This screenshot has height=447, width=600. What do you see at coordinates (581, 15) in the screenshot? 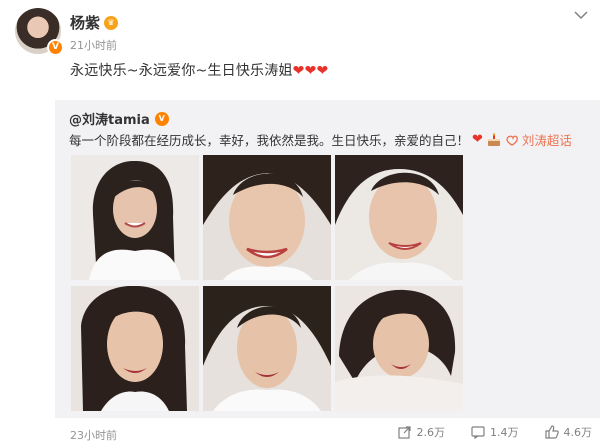
I see `chevron-down-icon` at bounding box center [581, 15].